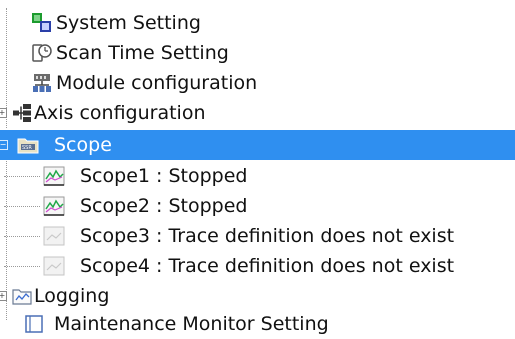 This screenshot has width=515, height=339. I want to click on module-config-icon, so click(42, 83).